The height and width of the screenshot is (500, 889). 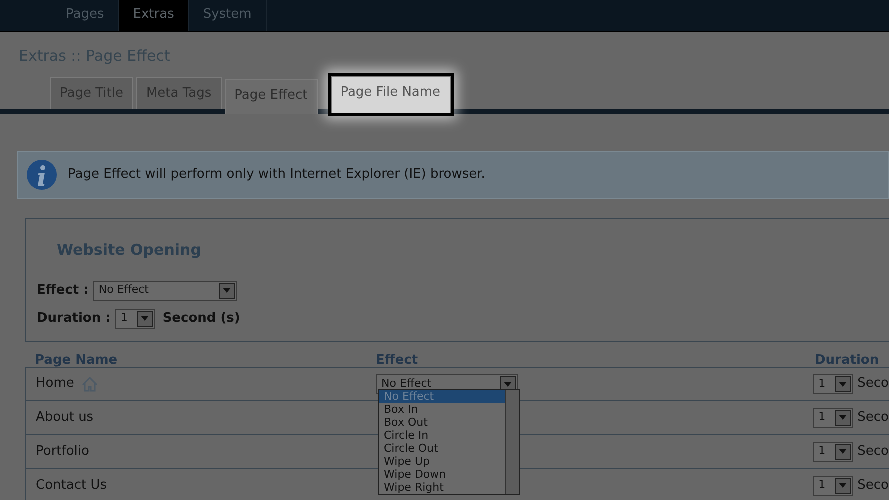 What do you see at coordinates (442, 422) in the screenshot?
I see `dropdown-option: Box Out` at bounding box center [442, 422].